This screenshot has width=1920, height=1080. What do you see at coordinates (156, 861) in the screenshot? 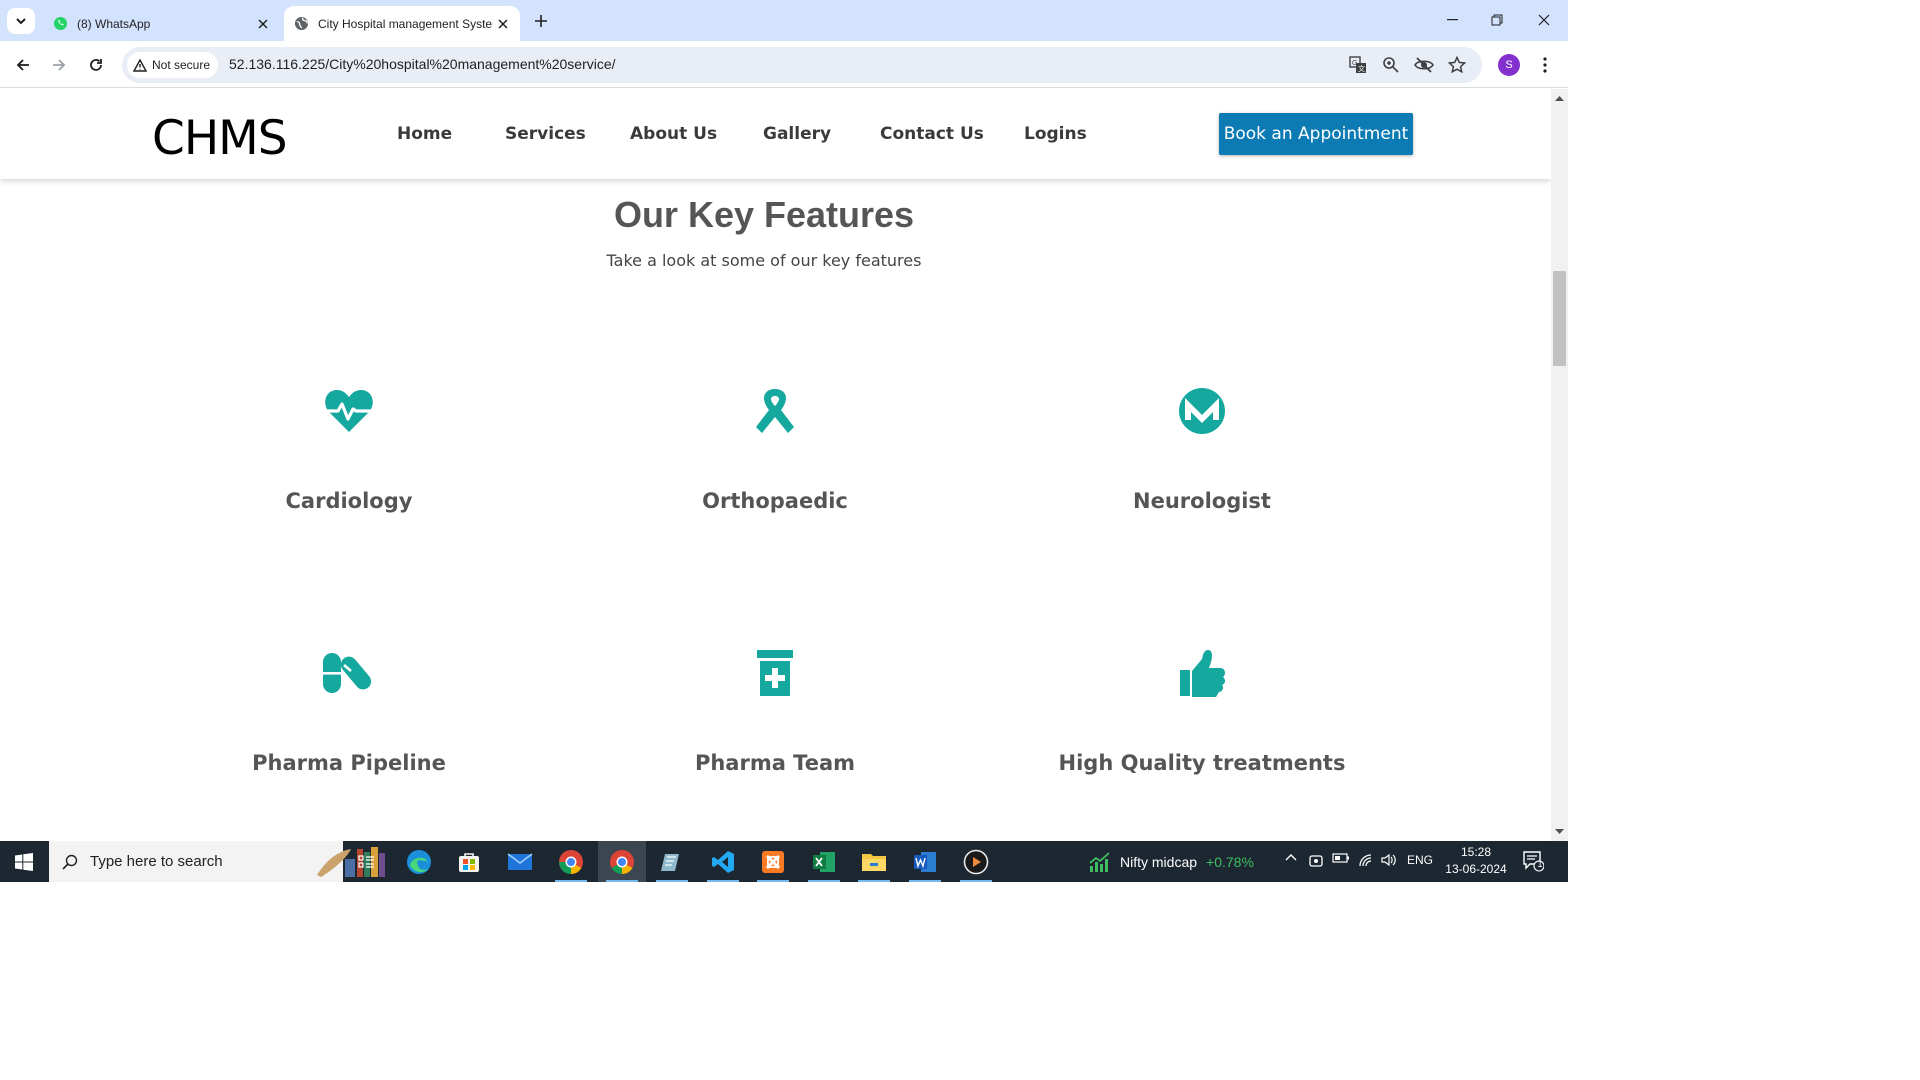
I see `search-placeholder: Type here to search` at bounding box center [156, 861].